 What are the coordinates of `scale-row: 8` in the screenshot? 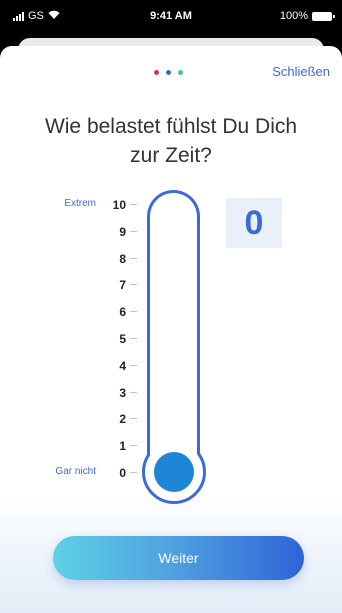 It's located at (70, 259).